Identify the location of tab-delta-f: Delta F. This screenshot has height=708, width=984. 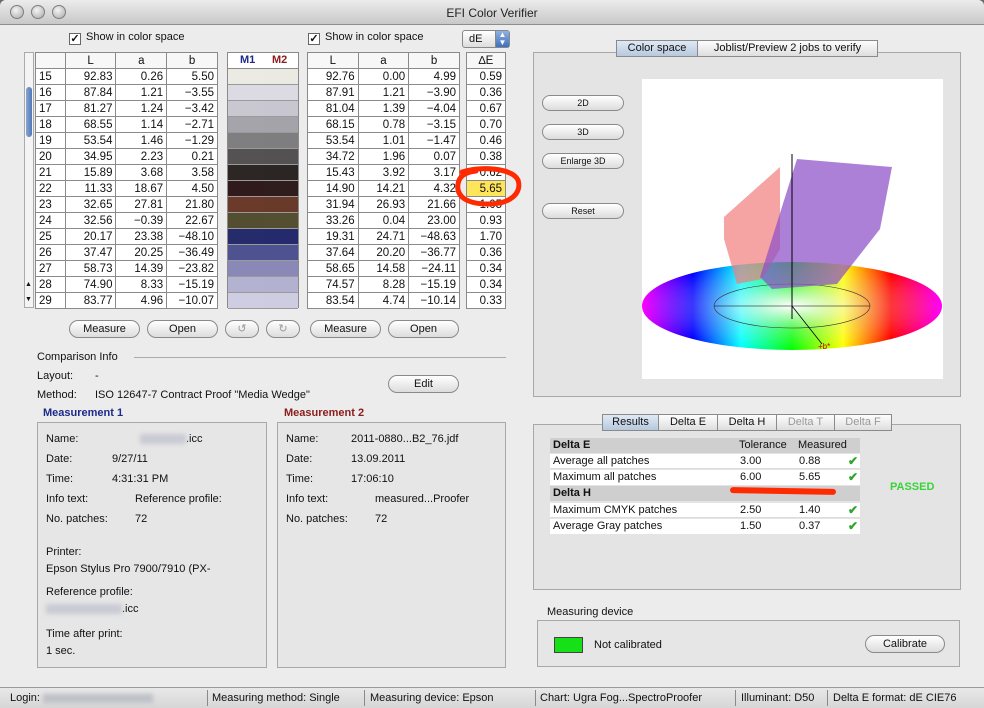
(863, 422).